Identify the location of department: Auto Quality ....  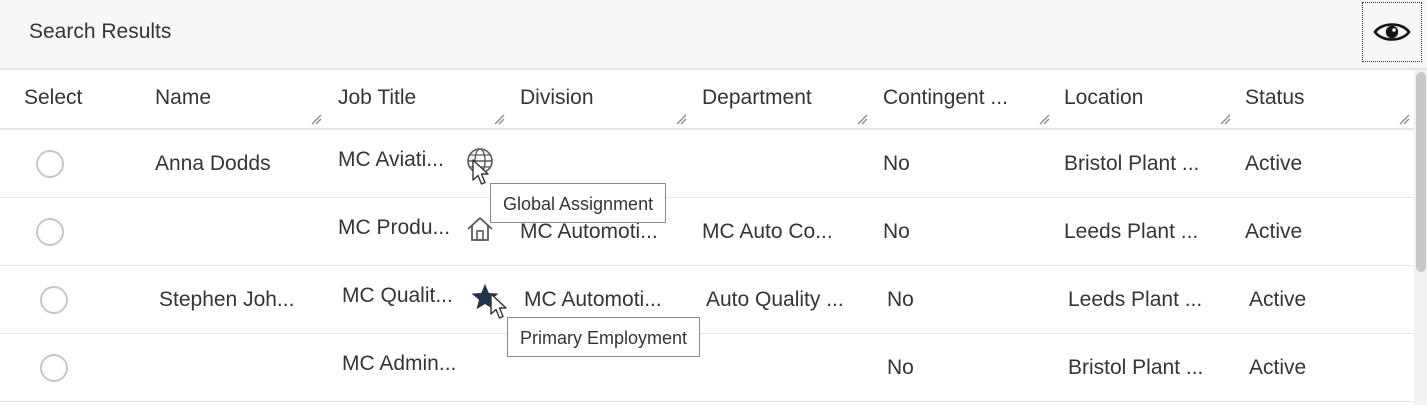
(775, 299).